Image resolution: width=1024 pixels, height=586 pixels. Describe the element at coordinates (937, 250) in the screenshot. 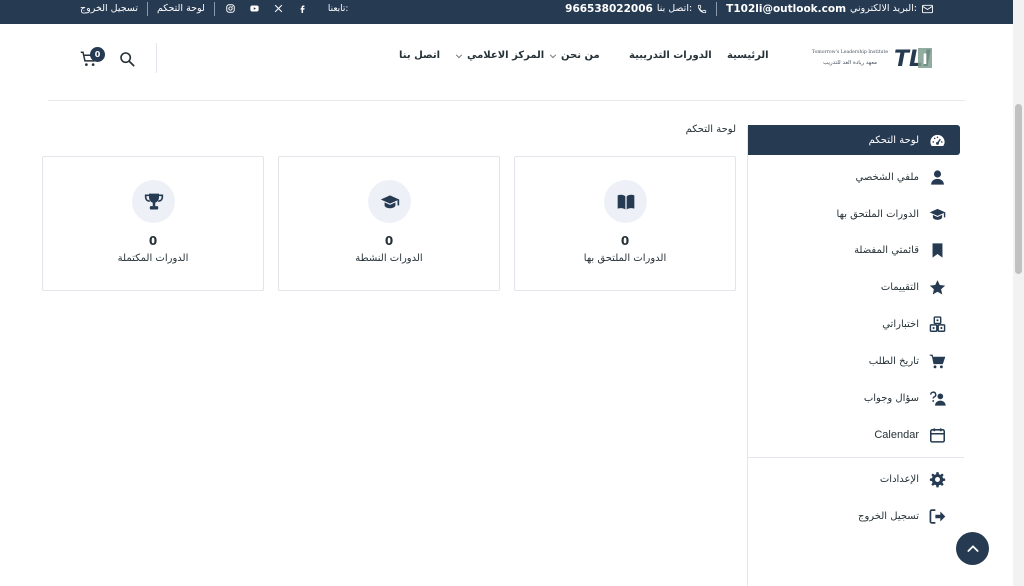

I see `bookmark-icon` at that location.